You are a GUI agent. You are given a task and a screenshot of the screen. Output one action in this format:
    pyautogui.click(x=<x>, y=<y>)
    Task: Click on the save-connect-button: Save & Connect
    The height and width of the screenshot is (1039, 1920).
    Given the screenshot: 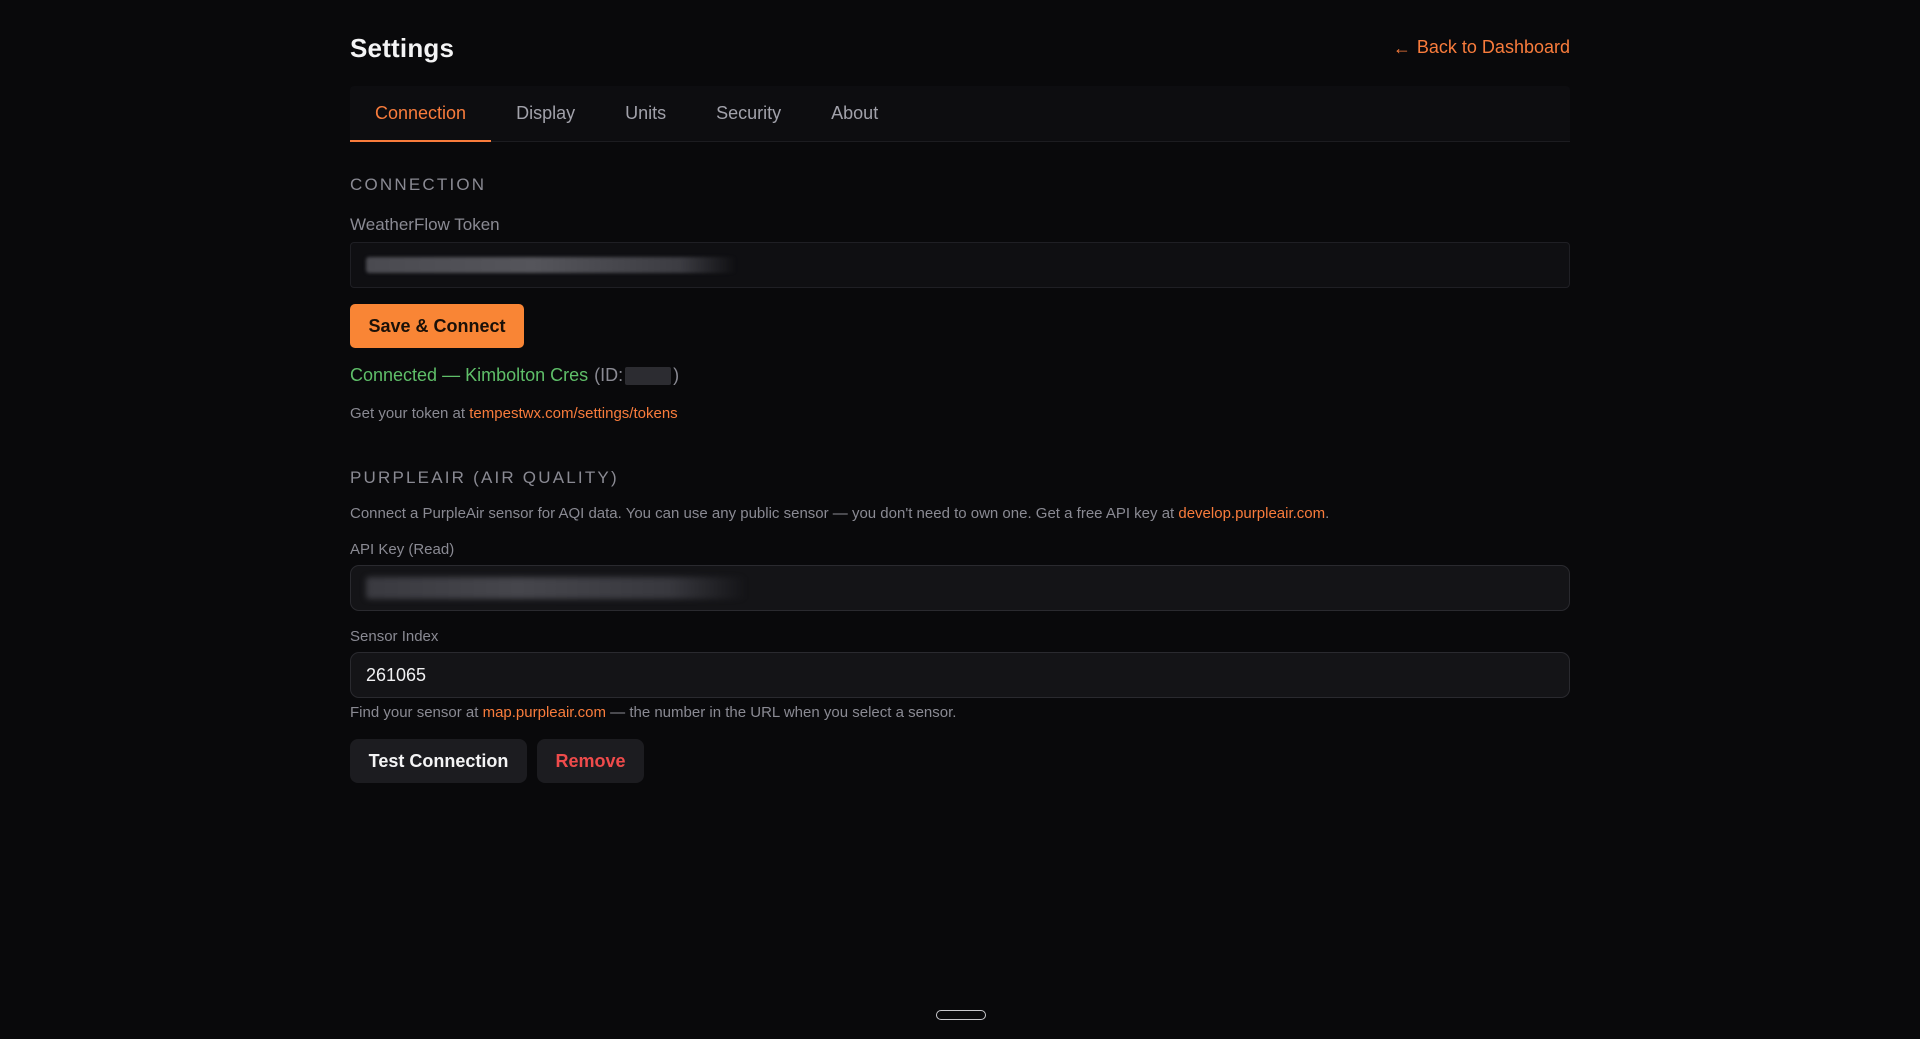 What is the action you would take?
    pyautogui.click(x=437, y=326)
    